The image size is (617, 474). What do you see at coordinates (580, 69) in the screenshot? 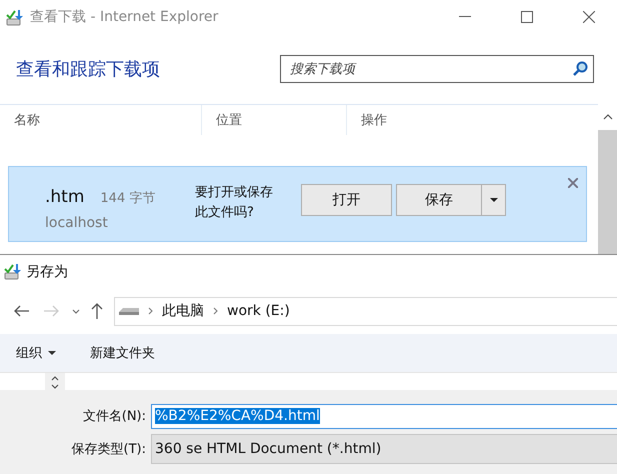
I see `search-icon` at bounding box center [580, 69].